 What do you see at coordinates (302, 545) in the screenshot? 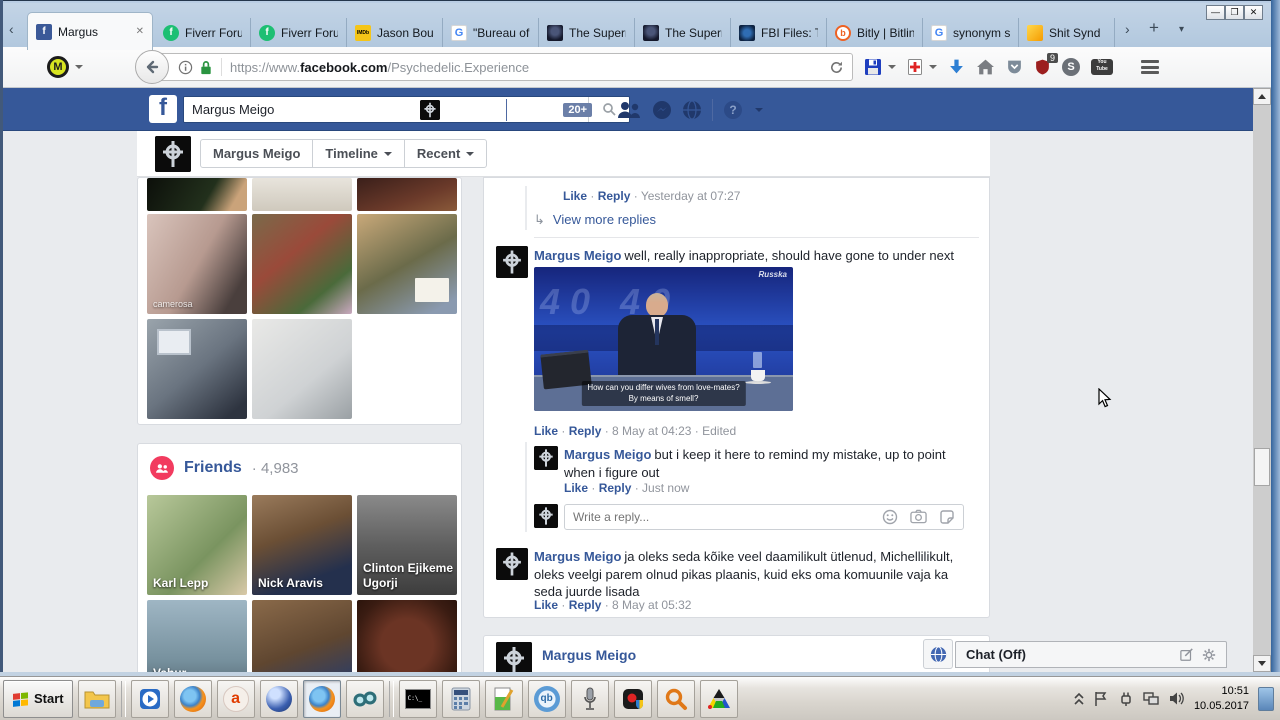
I see `friend-tile: Nick Aravis` at bounding box center [302, 545].